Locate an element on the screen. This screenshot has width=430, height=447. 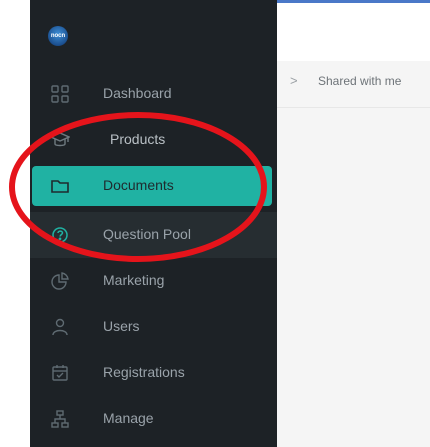
sidebar-item-label: Documents is located at coordinates (138, 185).